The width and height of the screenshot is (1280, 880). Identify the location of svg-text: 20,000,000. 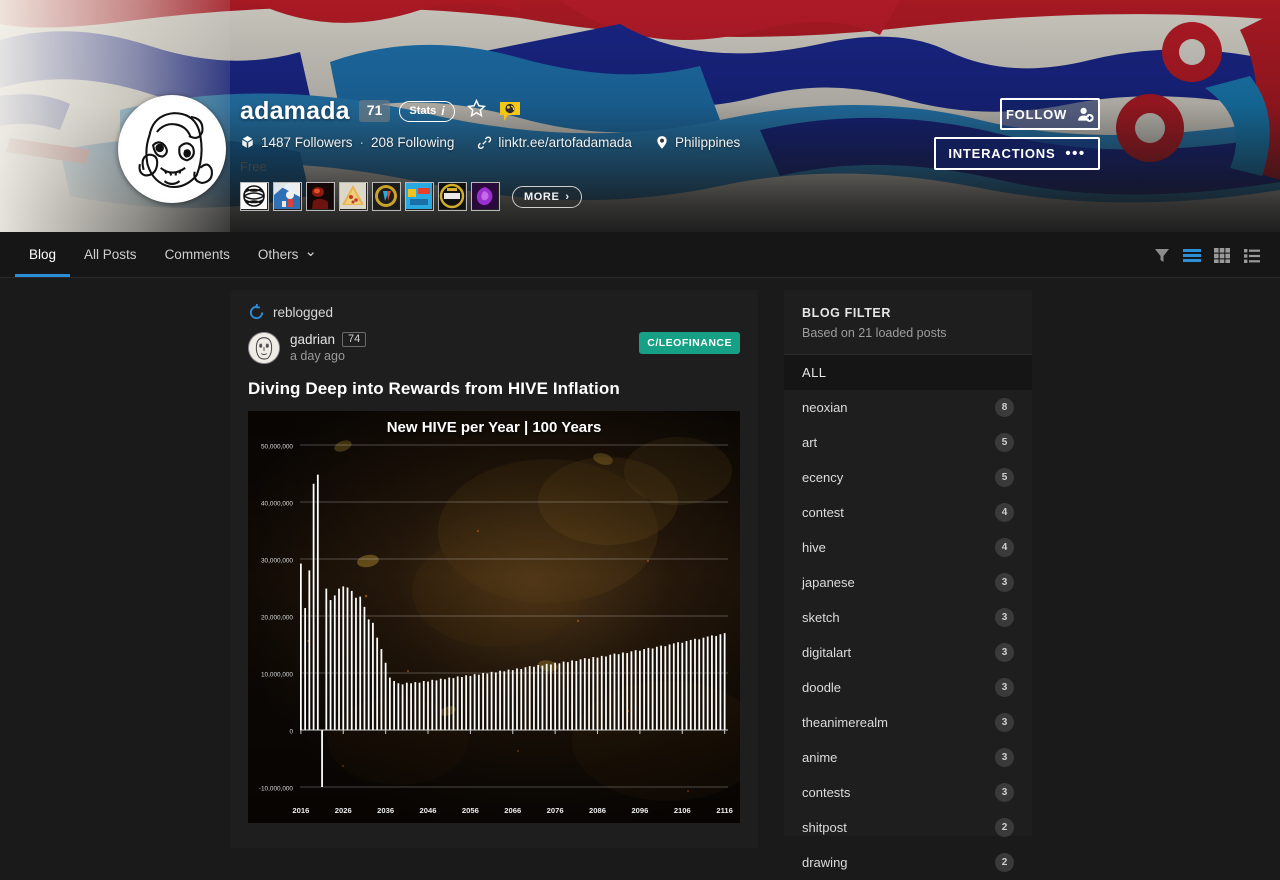
(277, 617).